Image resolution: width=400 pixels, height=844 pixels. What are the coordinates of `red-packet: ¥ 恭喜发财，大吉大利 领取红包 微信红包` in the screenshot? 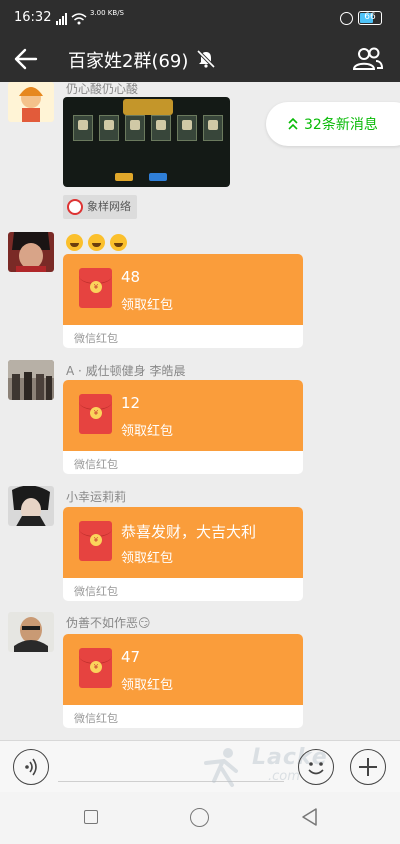 It's located at (183, 554).